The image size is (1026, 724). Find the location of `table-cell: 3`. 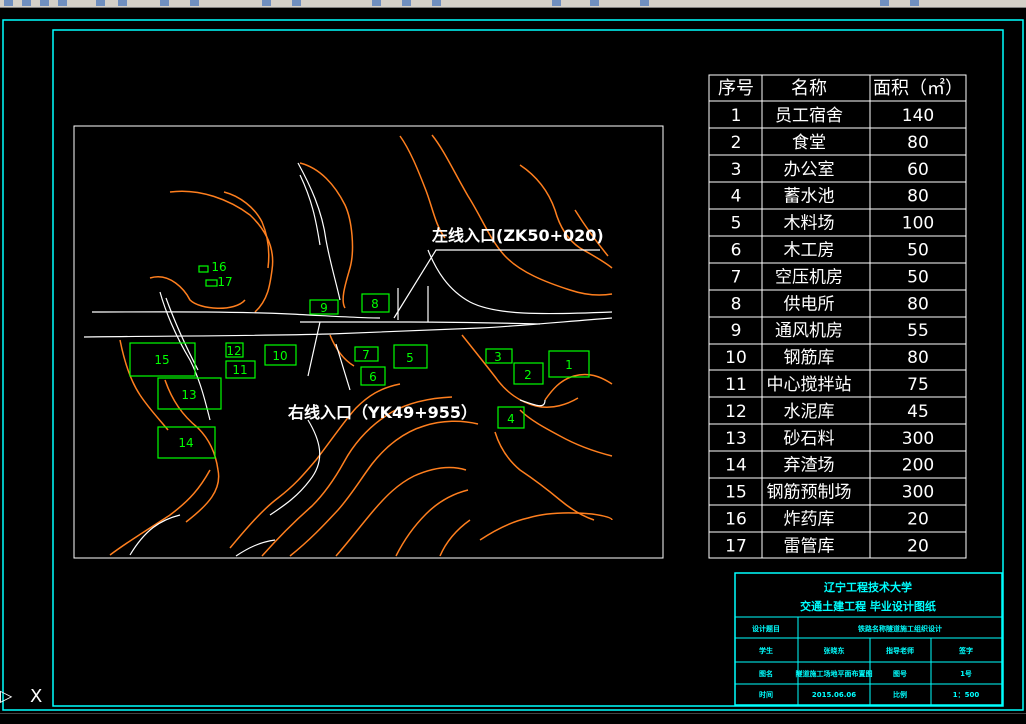

table-cell: 3 is located at coordinates (736, 170).